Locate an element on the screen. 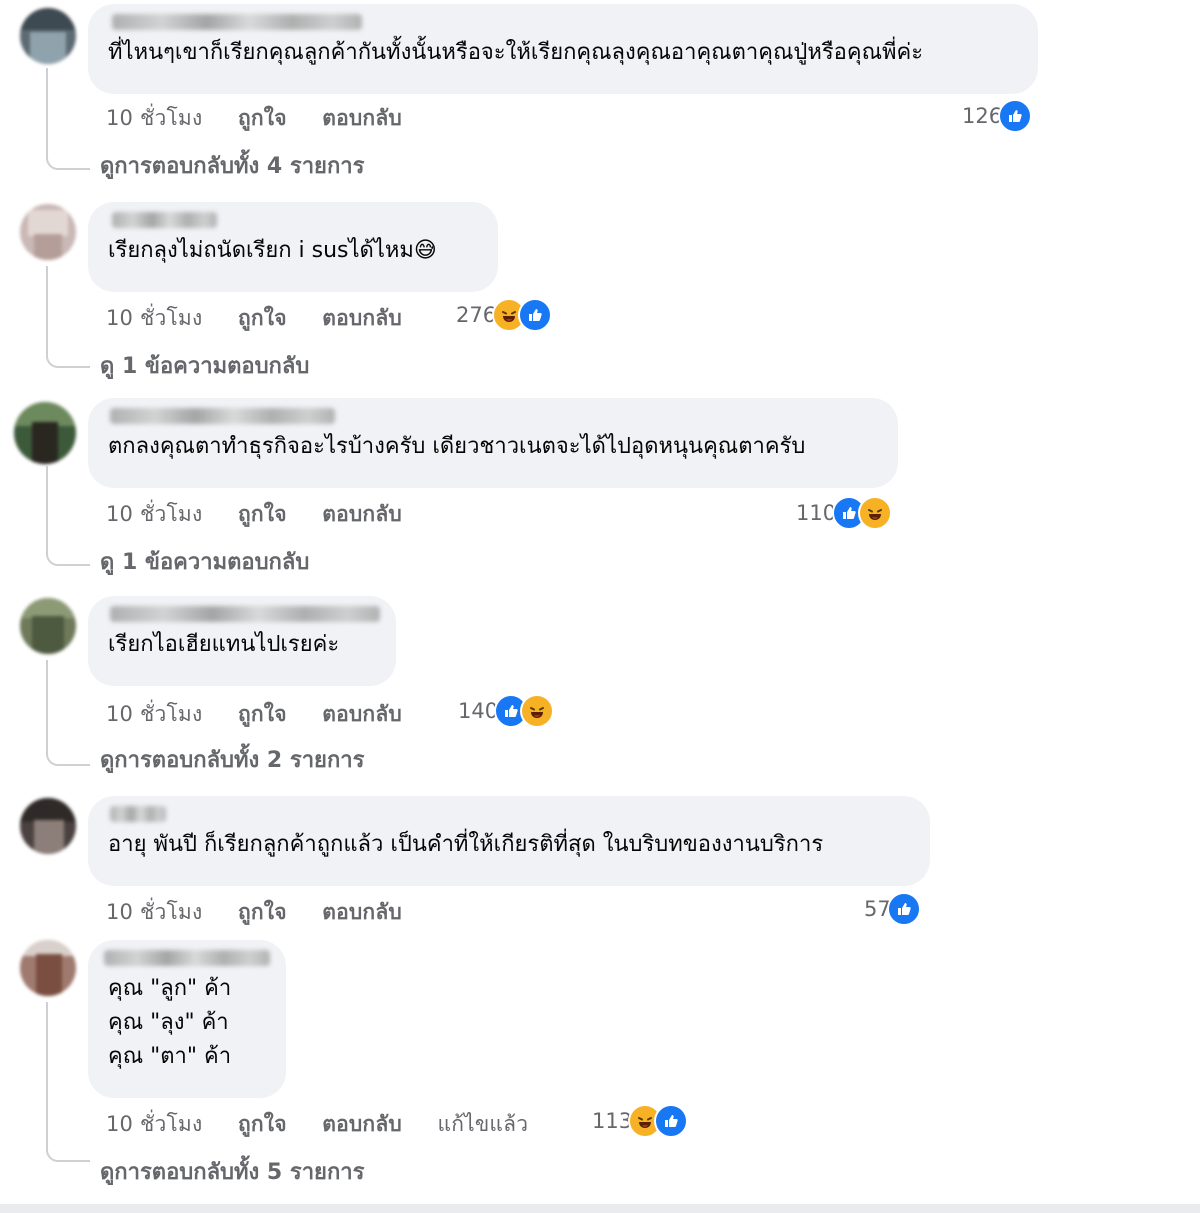 The image size is (1200, 1213). reaction-count: 276 is located at coordinates (476, 315).